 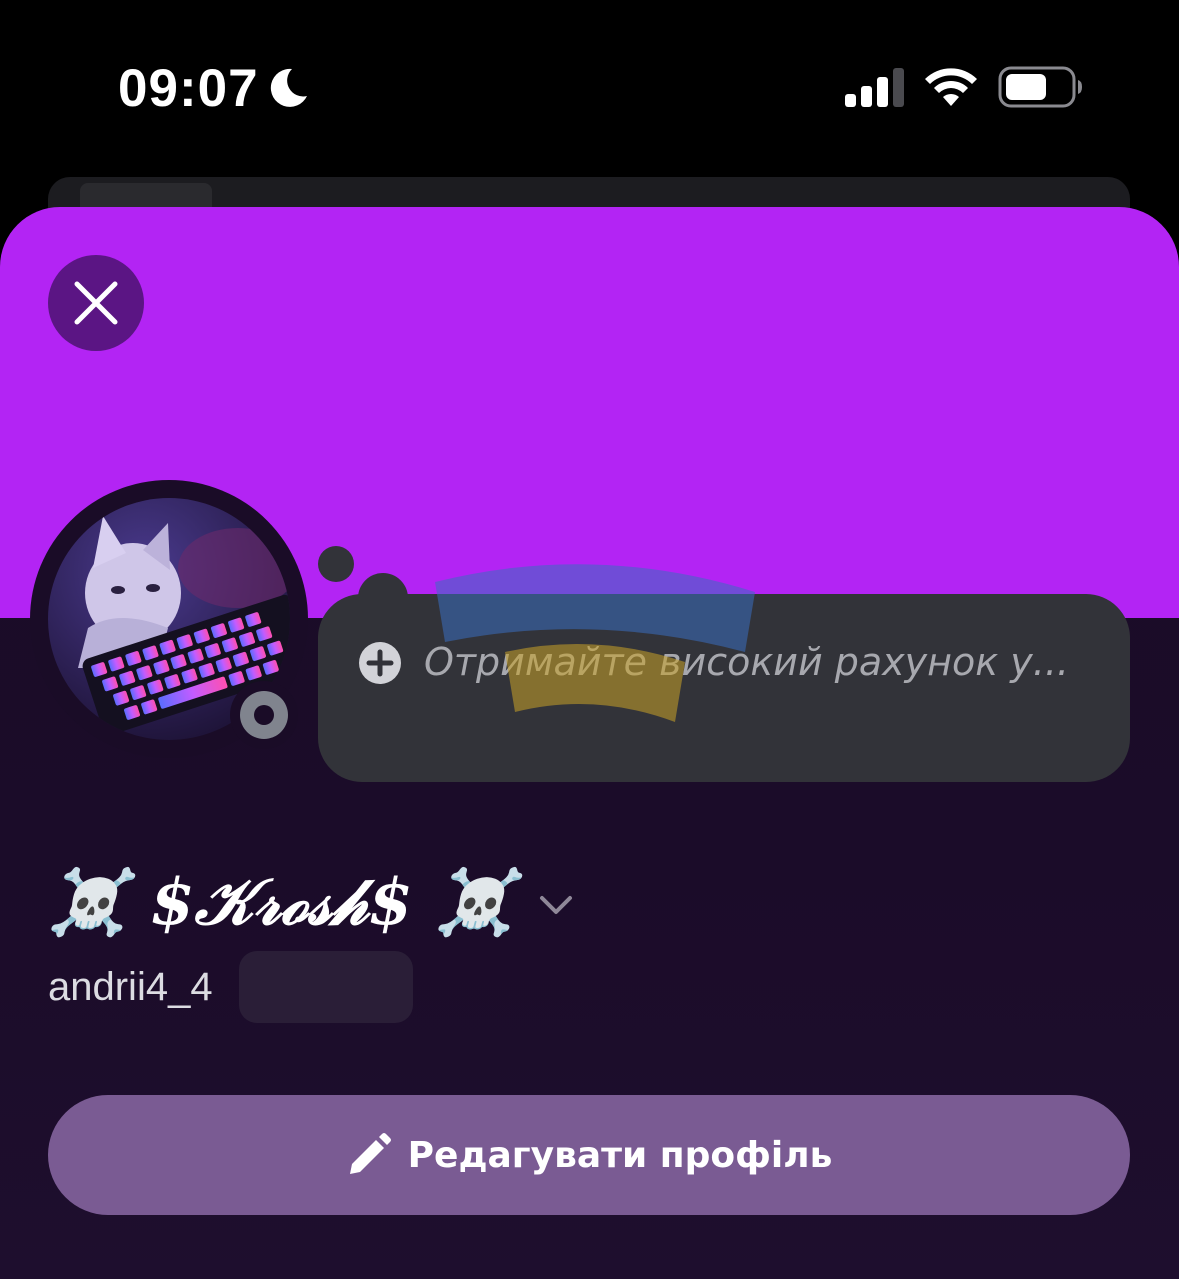 I want to click on pencil-icon, so click(x=370, y=1153).